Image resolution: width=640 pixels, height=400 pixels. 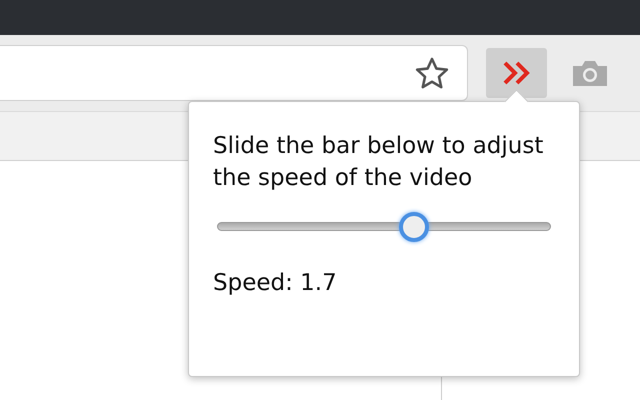 I want to click on slider-track, so click(x=384, y=227).